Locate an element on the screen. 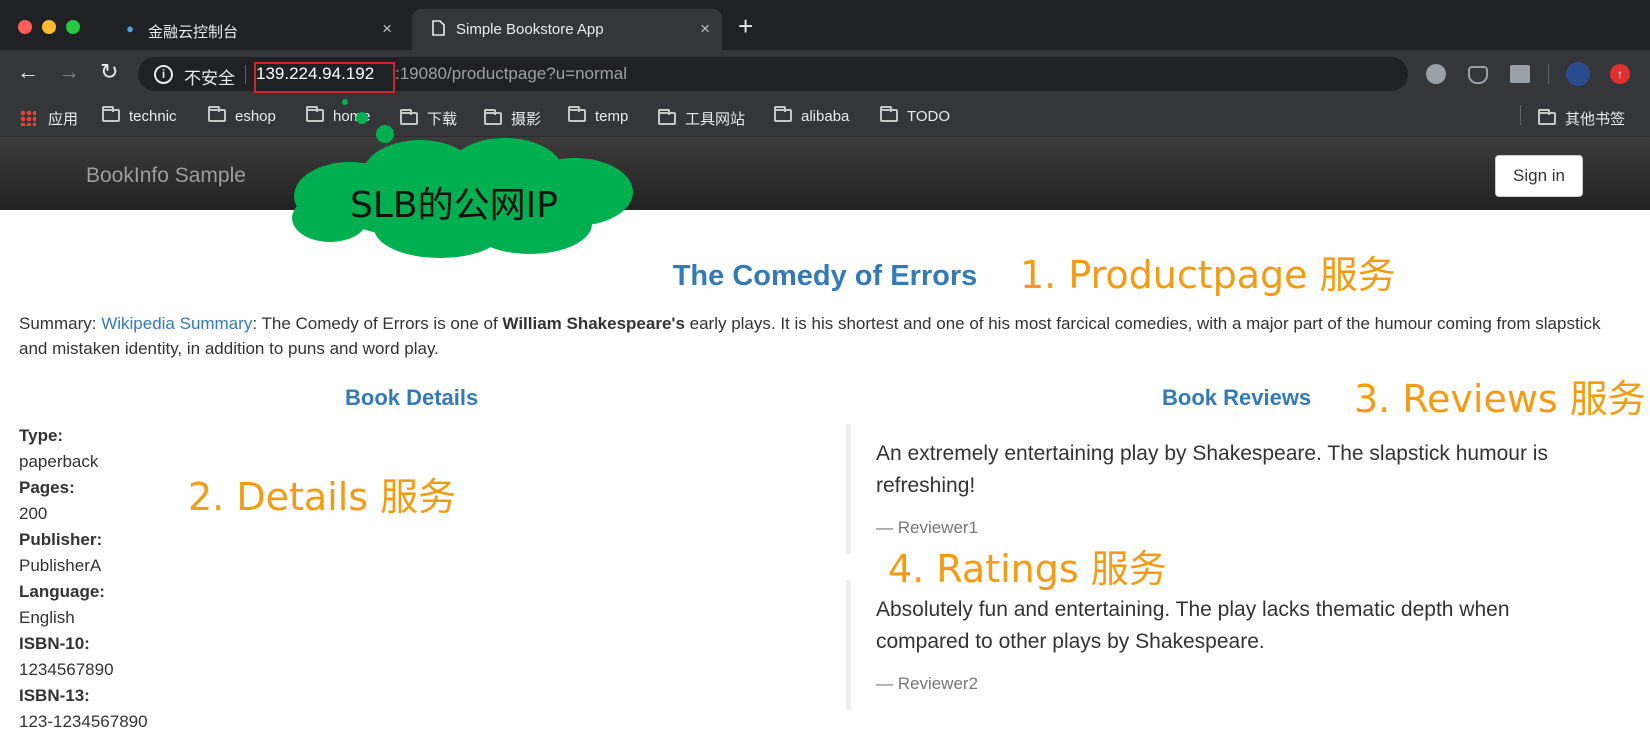 Image resolution: width=1650 pixels, height=749 pixels. other-bookmarks: 其他书签 is located at coordinates (1582, 118).